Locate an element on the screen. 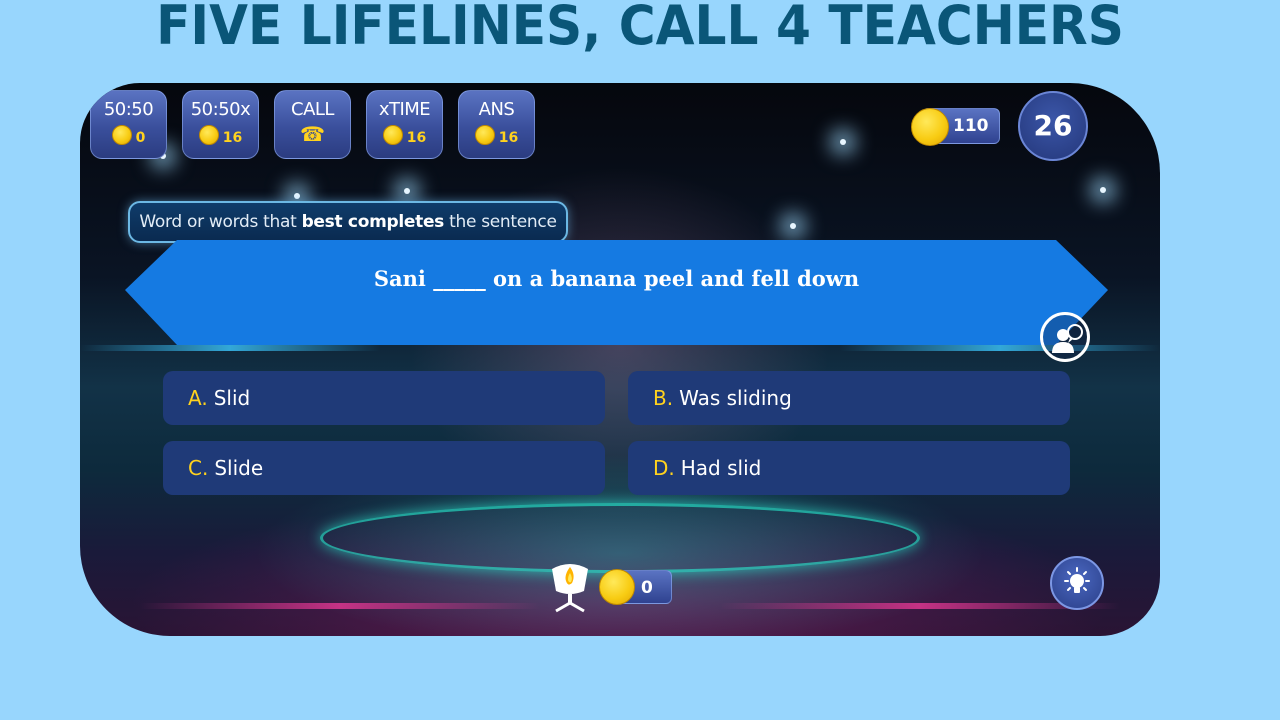  lifeline-ans-button: ANS 16 is located at coordinates (496, 124).